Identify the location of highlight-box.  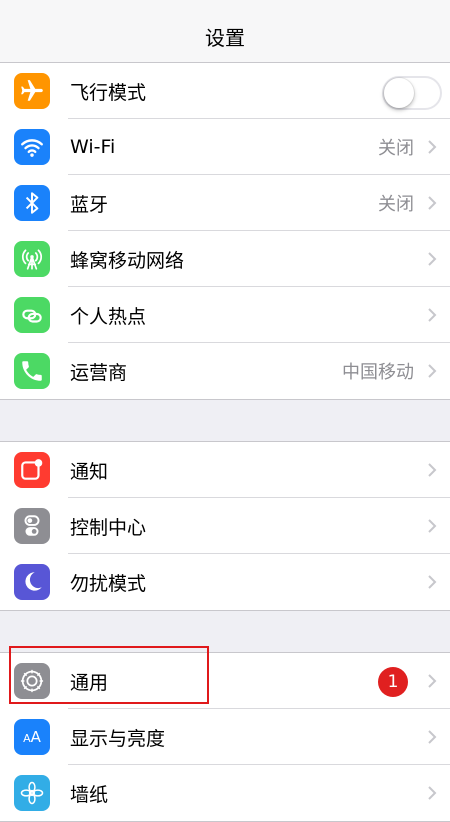
(109, 675).